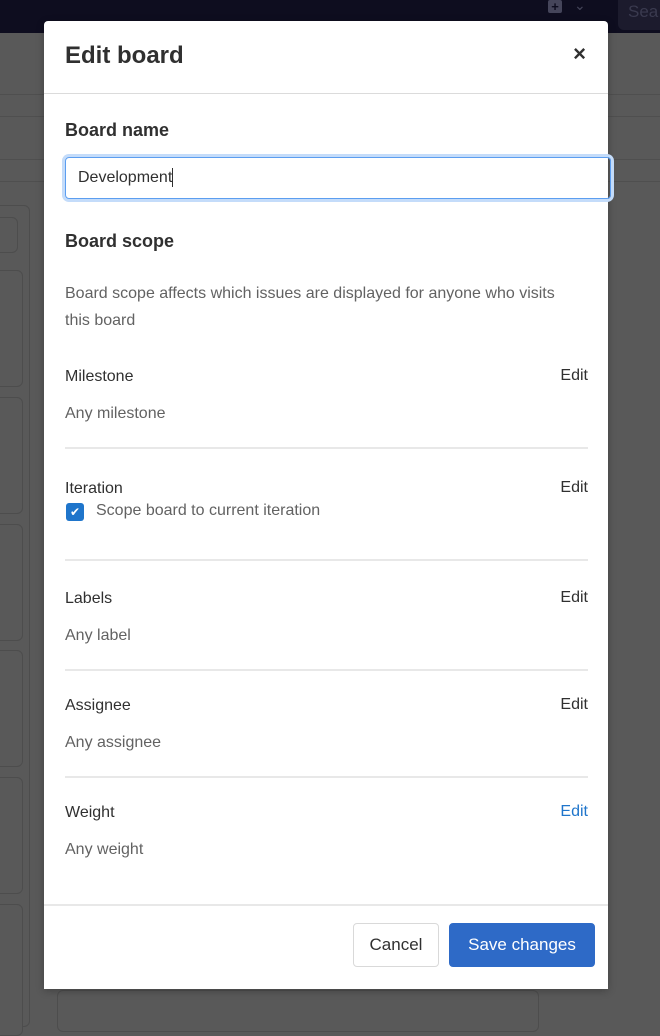 The image size is (660, 1036). What do you see at coordinates (98, 705) in the screenshot?
I see `assignee-label: Assignee` at bounding box center [98, 705].